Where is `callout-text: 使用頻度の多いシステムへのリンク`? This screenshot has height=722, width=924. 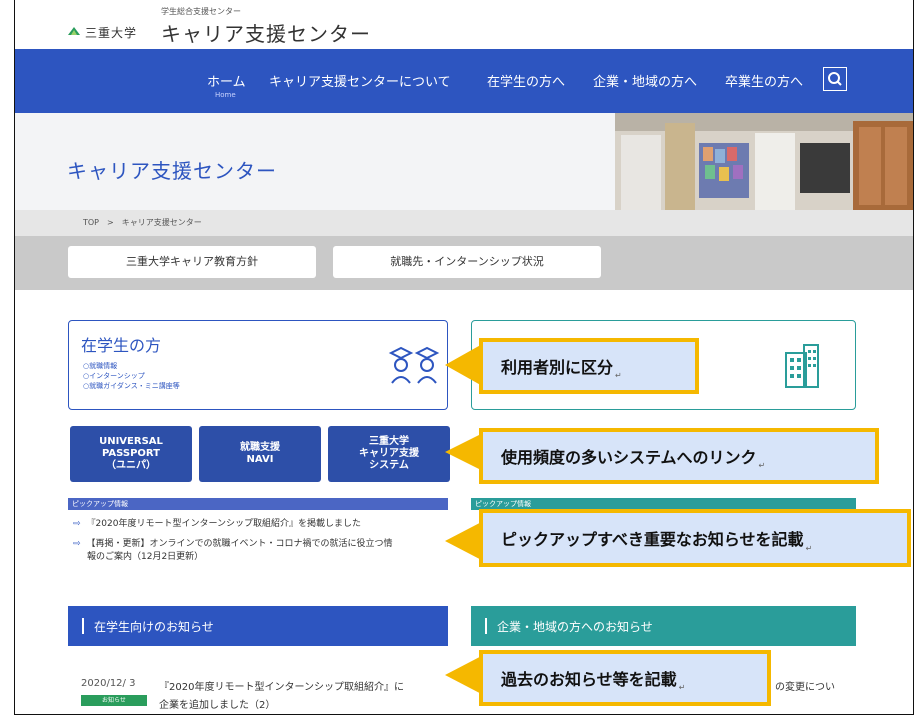
callout-text: 使用頻度の多いシステムへのリンク is located at coordinates (629, 457).